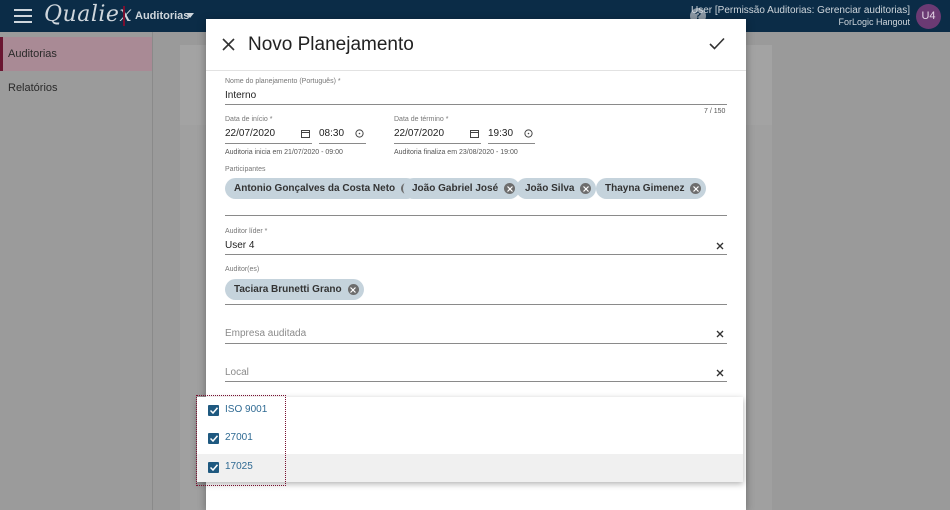 This screenshot has width=950, height=510. Describe the element at coordinates (331, 133) in the screenshot. I see `start-time-input: 08:30` at that location.